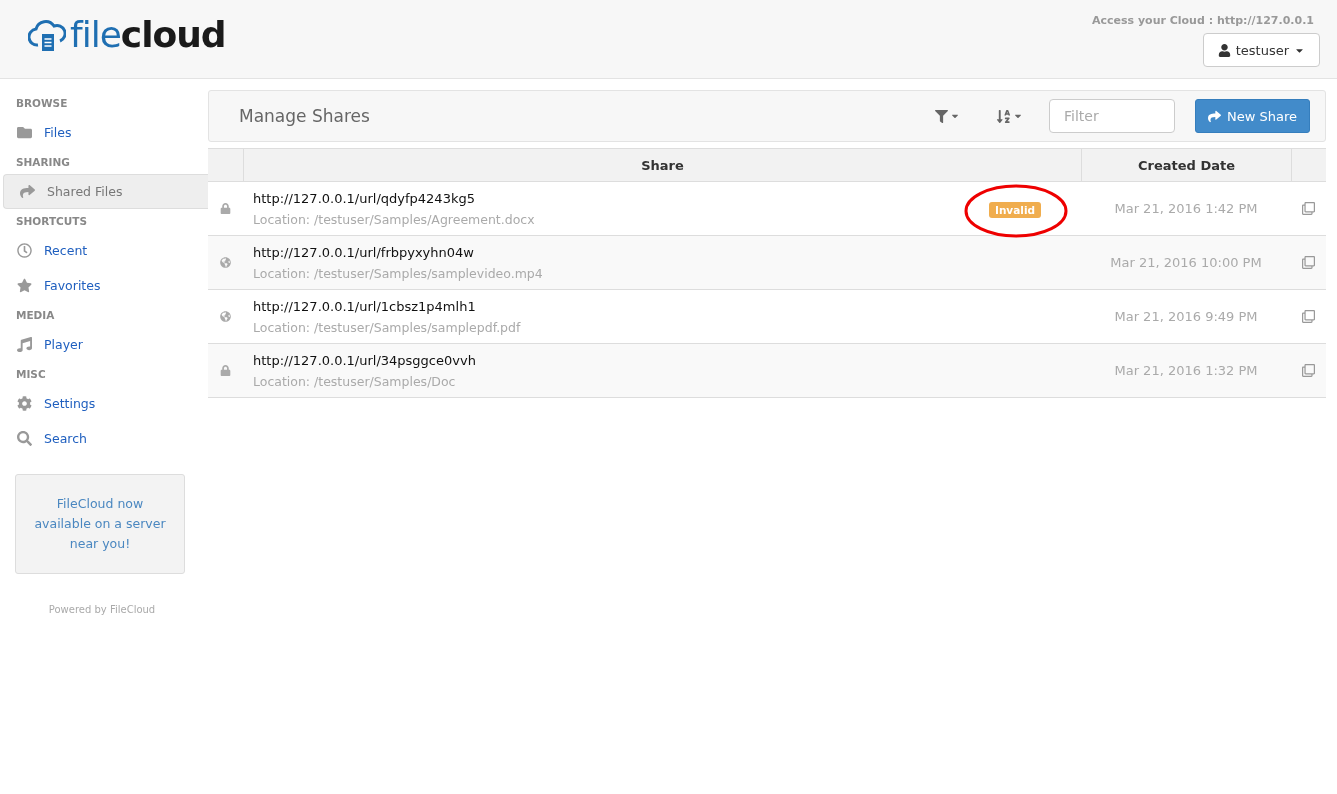 Image resolution: width=1337 pixels, height=794 pixels. Describe the element at coordinates (941, 116) in the screenshot. I see `funnel-icon` at that location.